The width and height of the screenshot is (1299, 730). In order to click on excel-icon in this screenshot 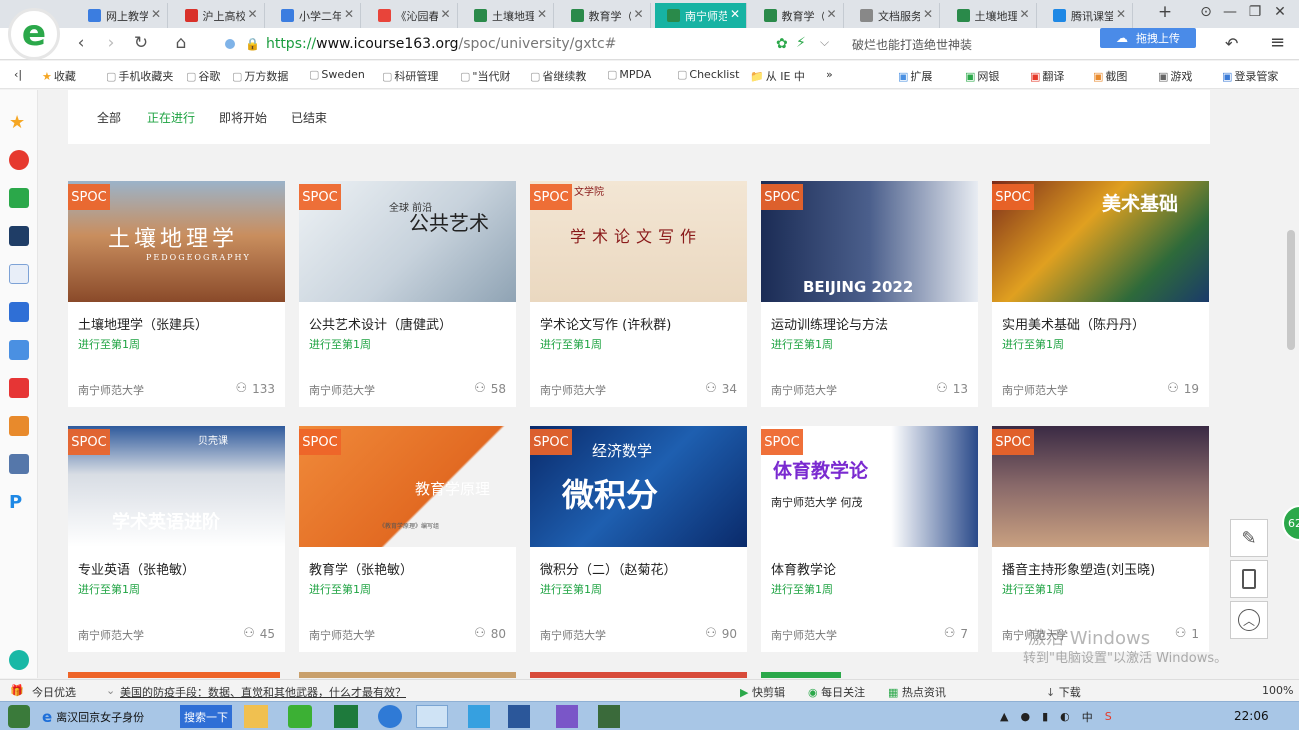, I will do `click(346, 716)`.